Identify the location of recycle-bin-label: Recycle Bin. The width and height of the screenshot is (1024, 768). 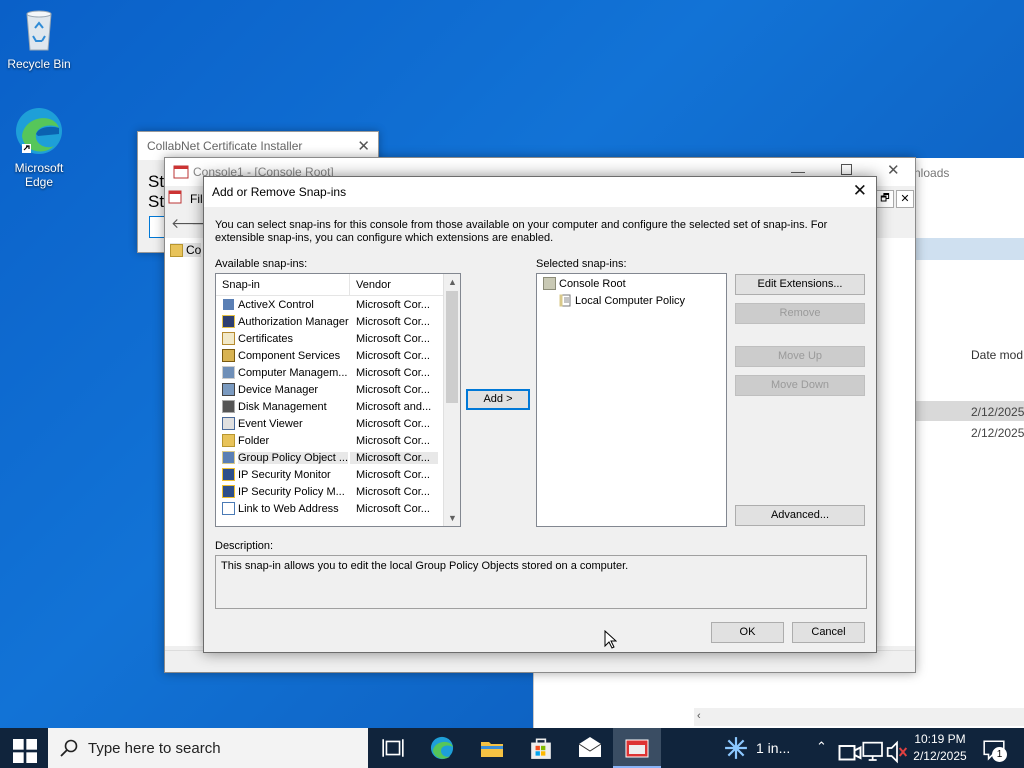
(39, 64).